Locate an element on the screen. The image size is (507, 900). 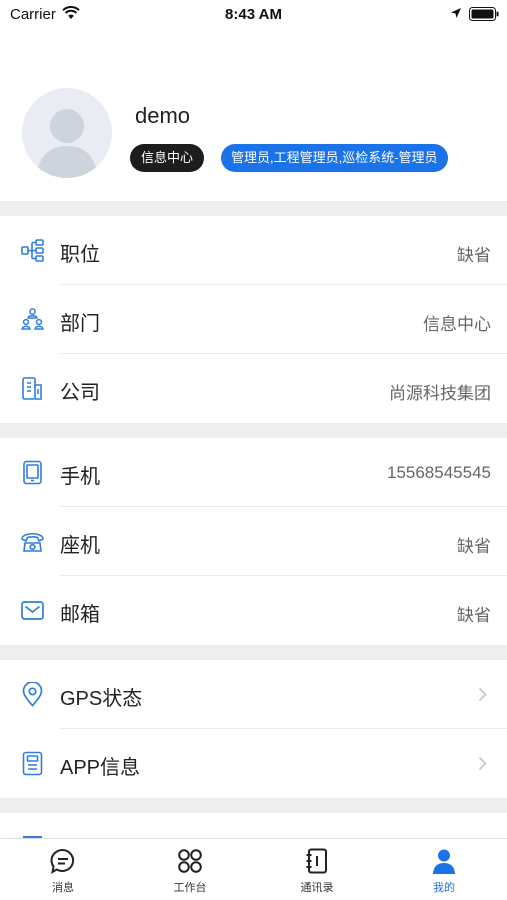
avatar is located at coordinates (67, 133).